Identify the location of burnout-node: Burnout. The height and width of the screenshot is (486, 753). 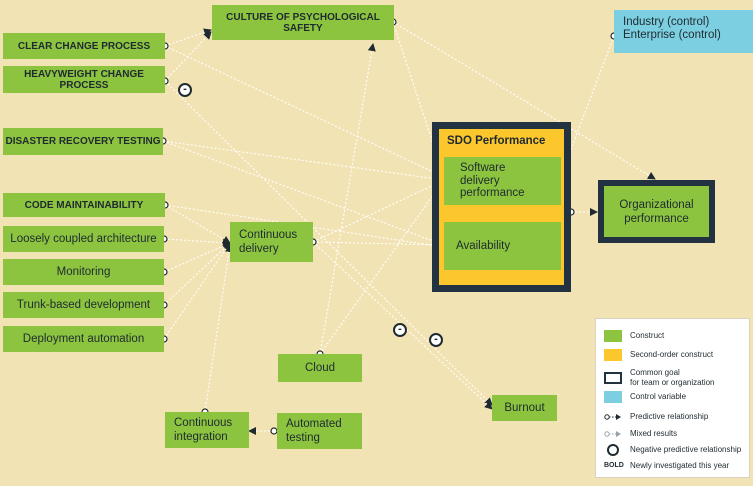
(524, 408).